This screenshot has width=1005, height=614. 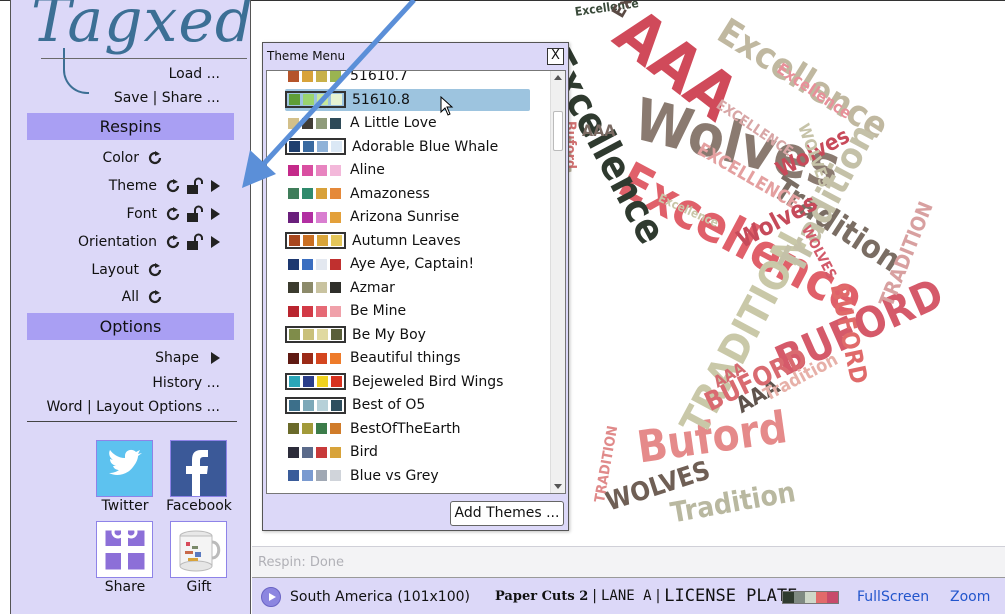 I want to click on current-theme-swatch, so click(x=810, y=597).